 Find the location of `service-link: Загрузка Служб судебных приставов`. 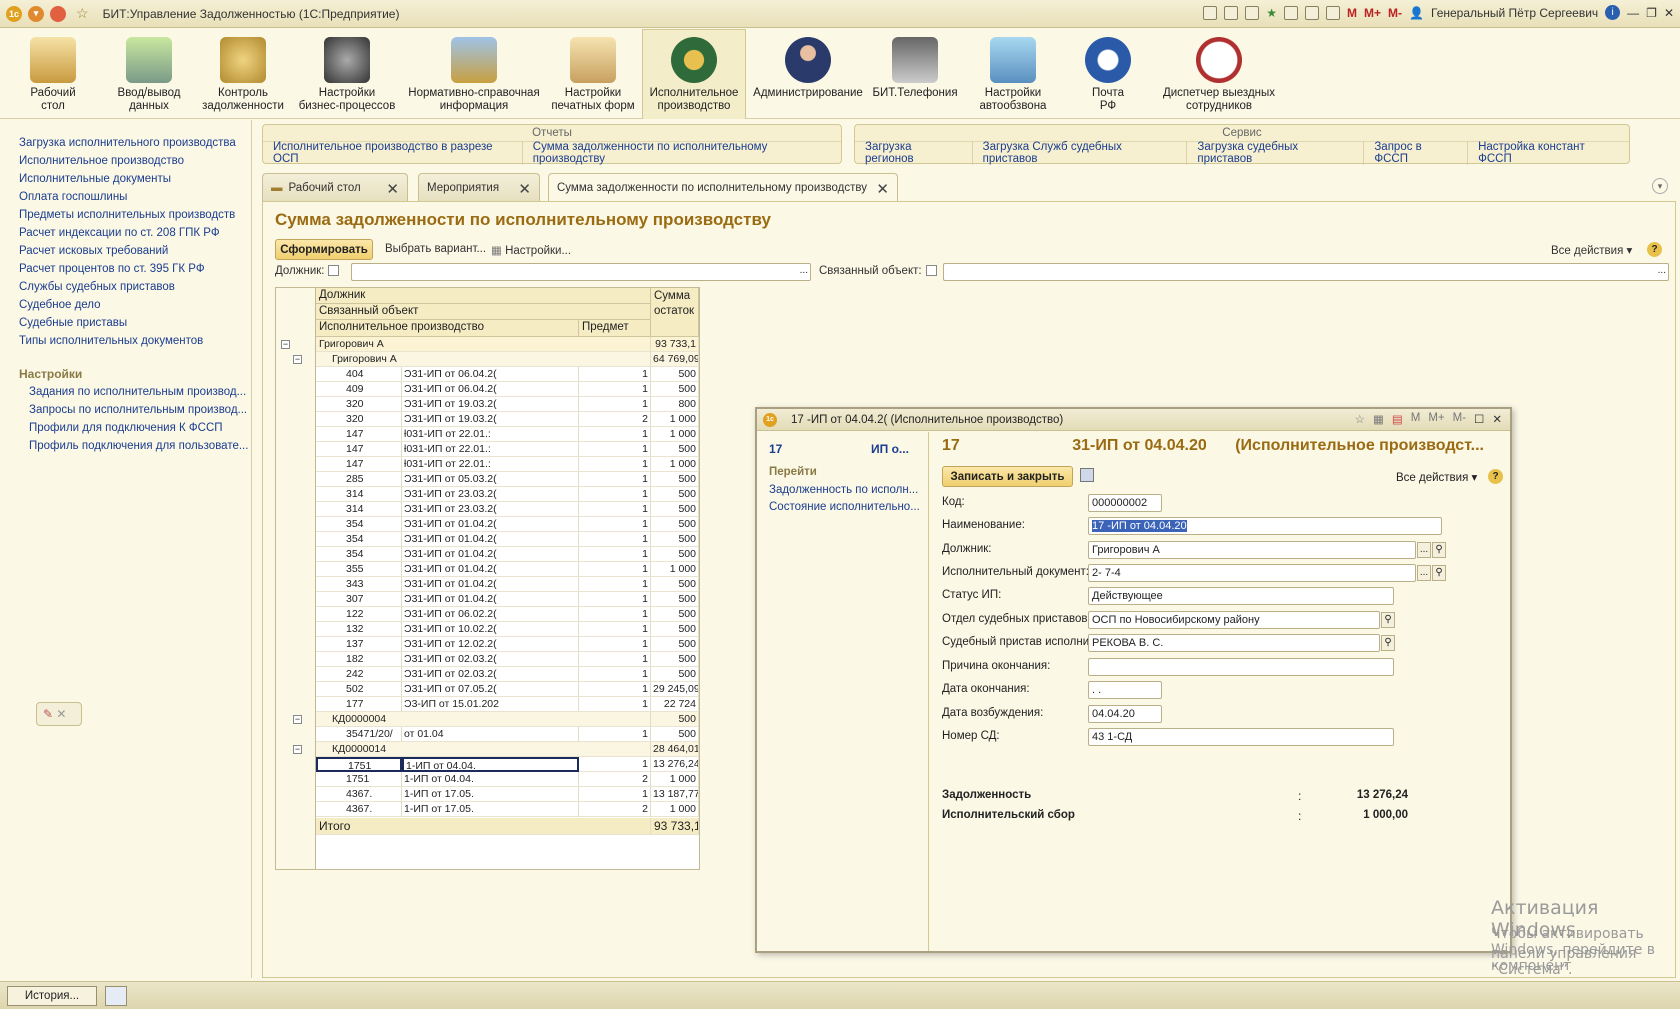

service-link: Загрузка Служб судебных приставов is located at coordinates (1080, 153).